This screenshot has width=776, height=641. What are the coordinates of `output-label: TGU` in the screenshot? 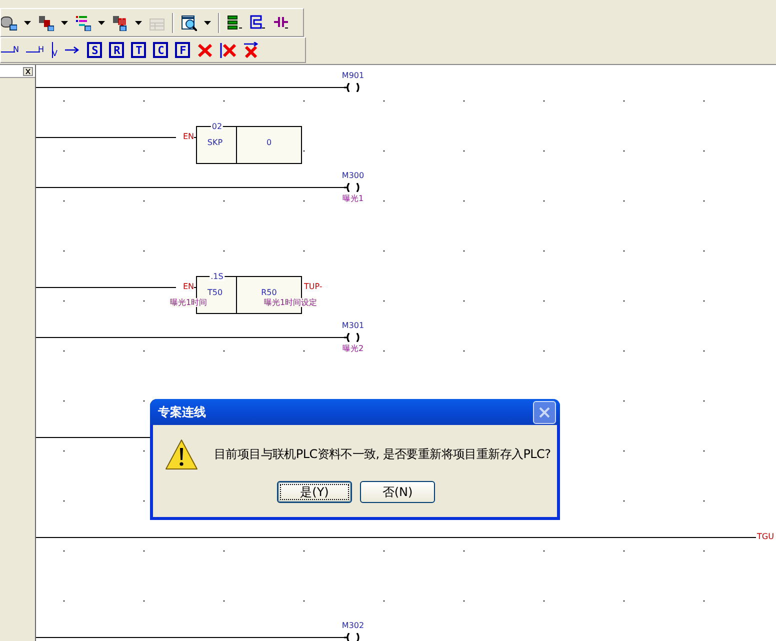 It's located at (765, 536).